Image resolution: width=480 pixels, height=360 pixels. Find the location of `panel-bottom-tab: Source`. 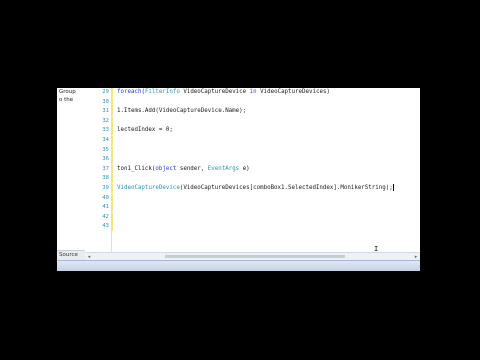

panel-bottom-tab: Source is located at coordinates (71, 255).